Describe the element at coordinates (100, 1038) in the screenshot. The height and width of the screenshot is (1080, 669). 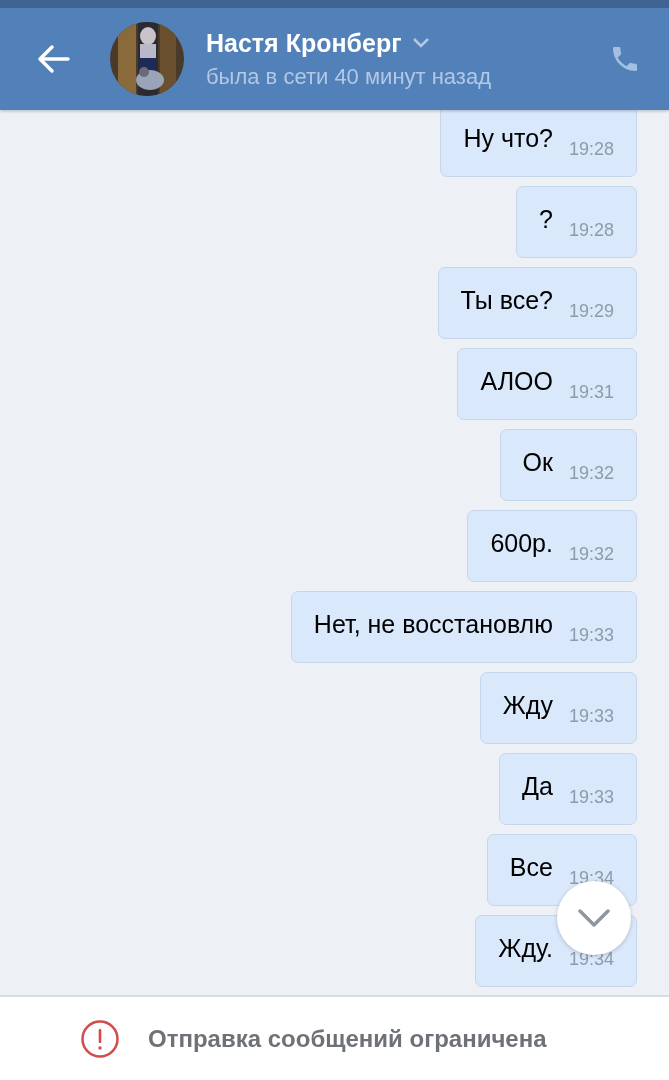
I see `warning-icon` at that location.